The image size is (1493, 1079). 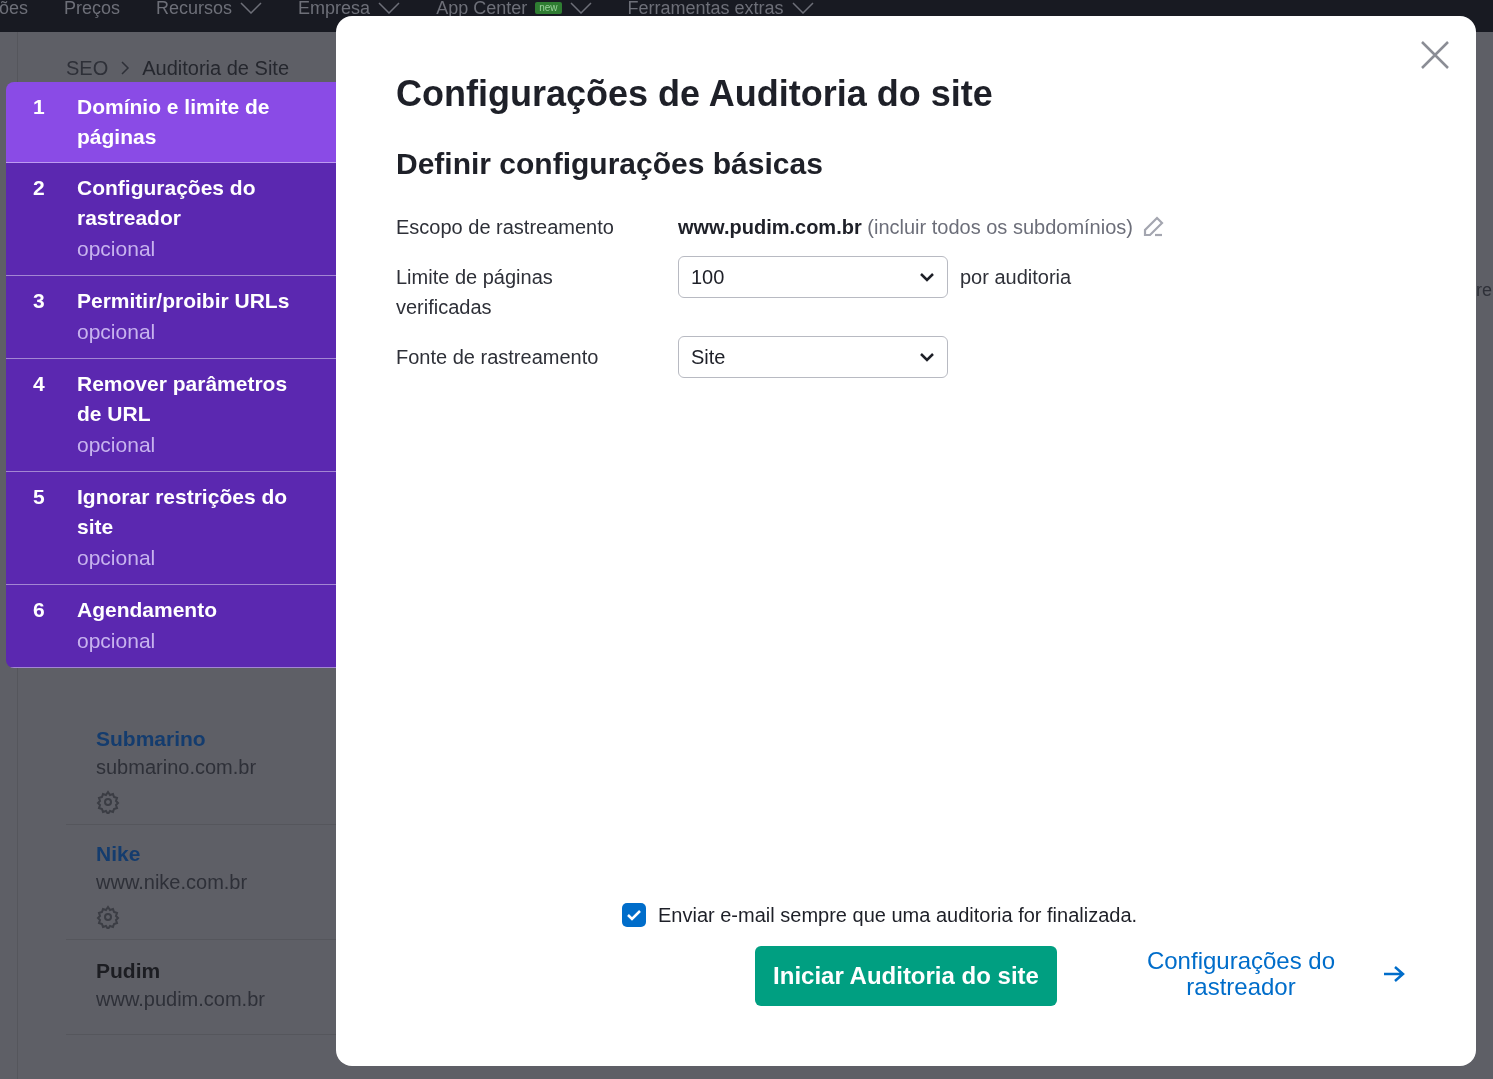 I want to click on project-name: Pudim, so click(x=129, y=971).